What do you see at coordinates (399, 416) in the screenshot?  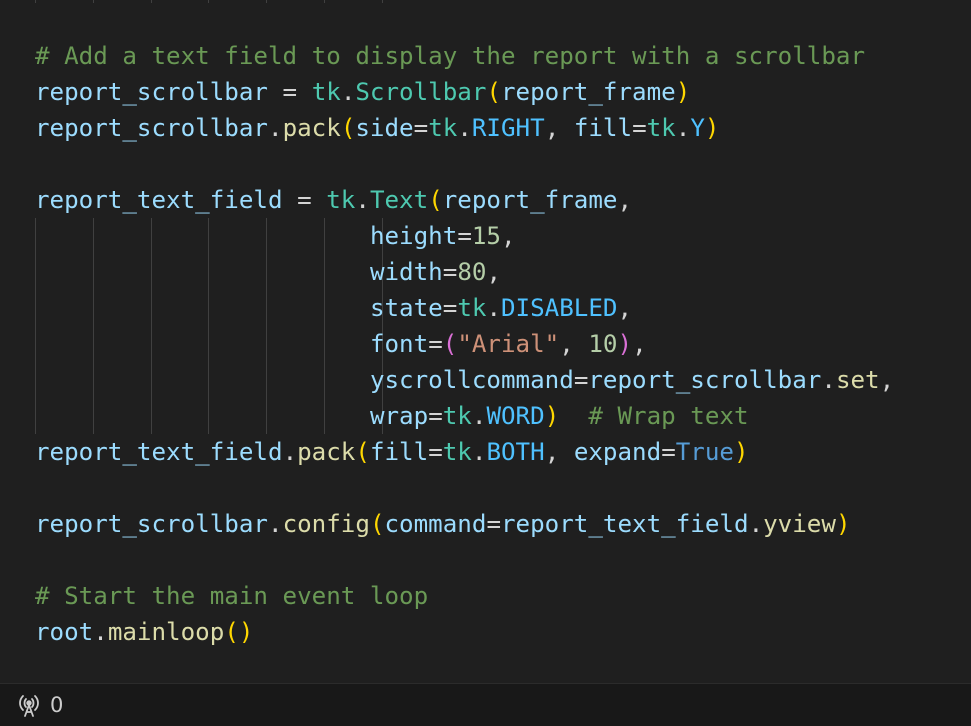 I see `code-token-variable: wrap` at bounding box center [399, 416].